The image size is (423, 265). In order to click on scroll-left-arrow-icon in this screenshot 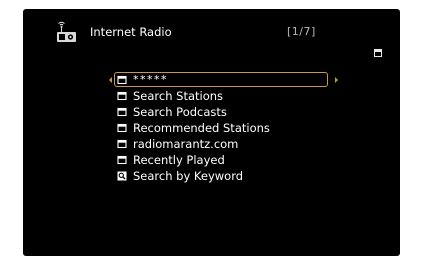, I will do `click(110, 80)`.